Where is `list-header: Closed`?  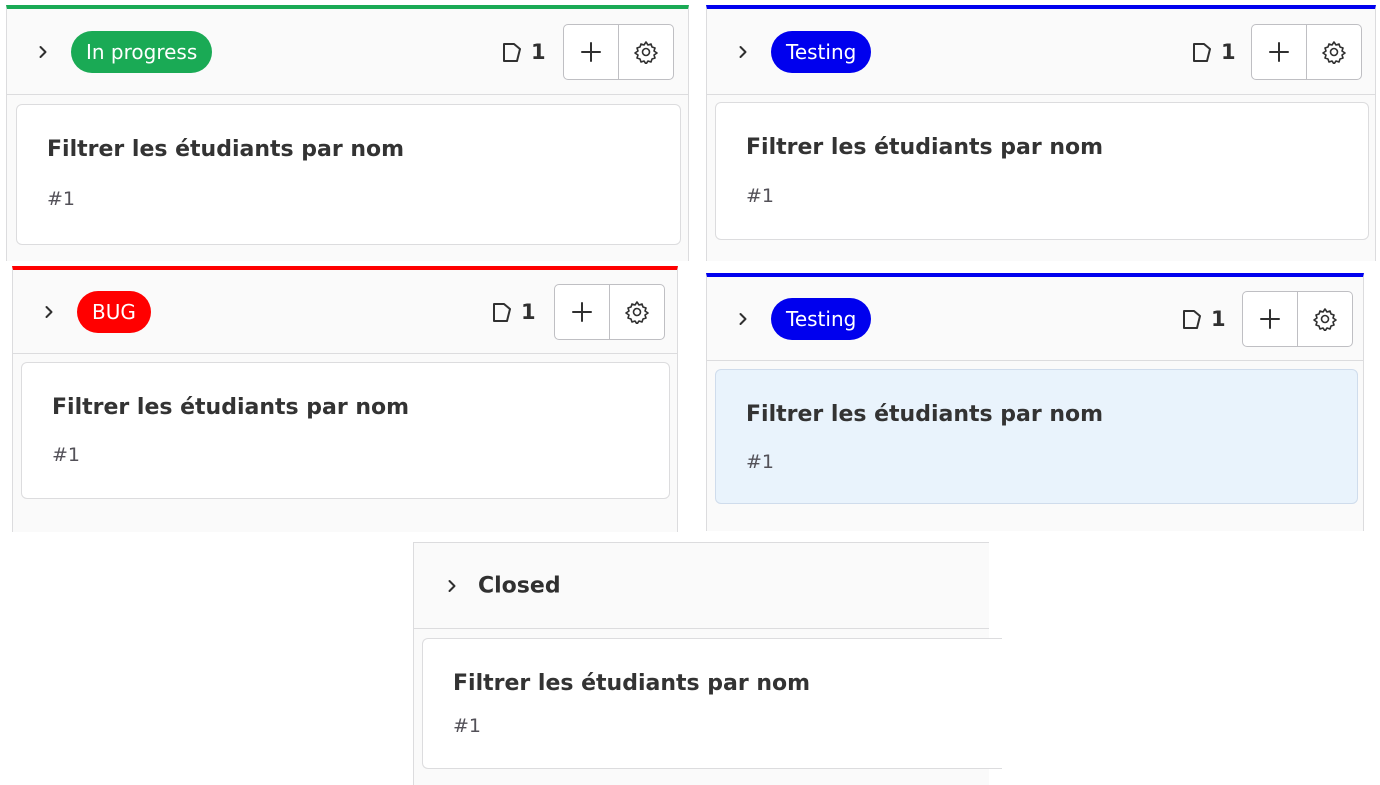 list-header: Closed is located at coordinates (701, 586).